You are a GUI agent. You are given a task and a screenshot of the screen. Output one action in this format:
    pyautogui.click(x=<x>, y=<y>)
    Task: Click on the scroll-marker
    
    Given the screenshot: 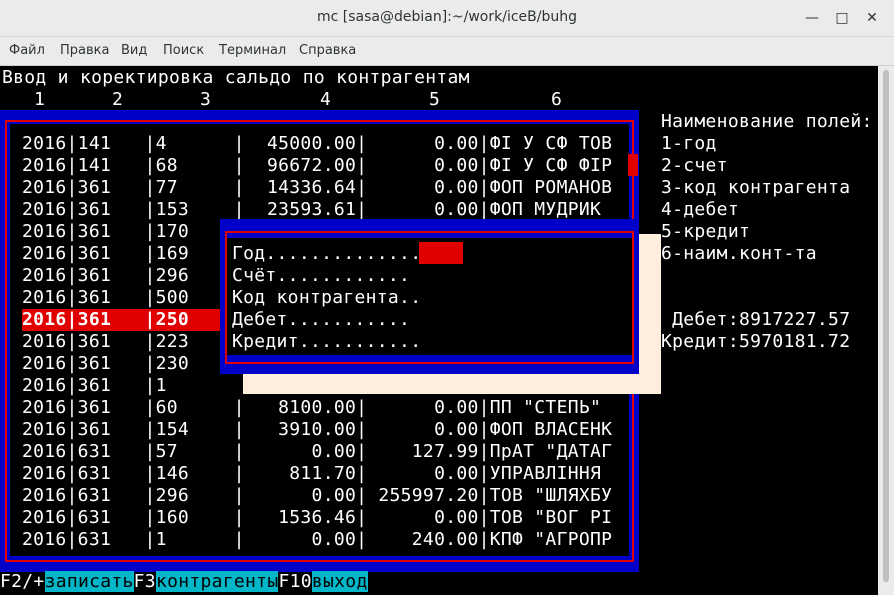 What is the action you would take?
    pyautogui.click(x=633, y=165)
    